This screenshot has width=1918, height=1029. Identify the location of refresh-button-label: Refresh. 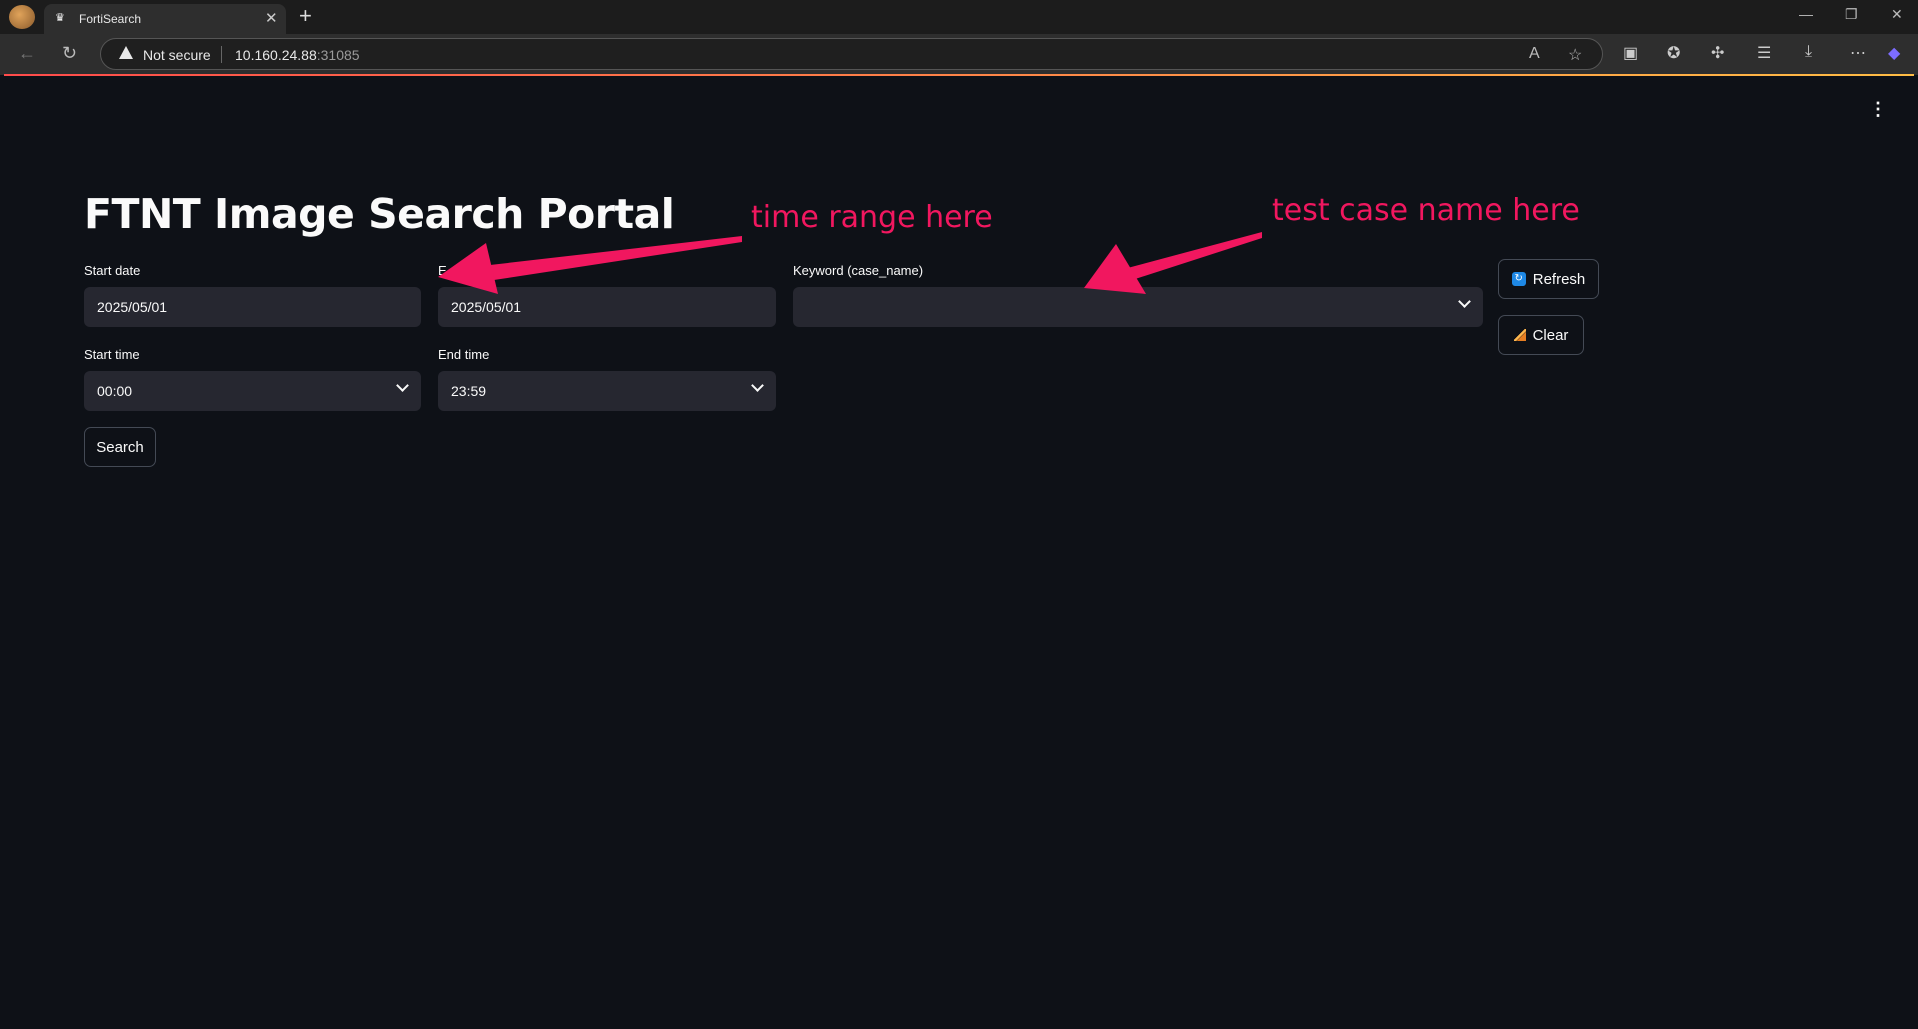
(1559, 279).